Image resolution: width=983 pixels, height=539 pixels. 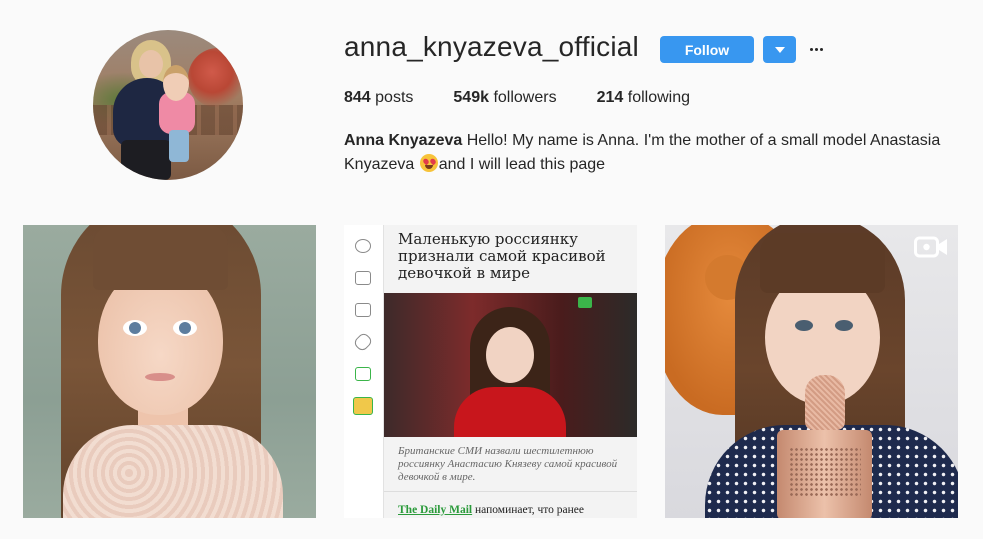 I want to click on avatar-photo-girl-legs, so click(x=179, y=146).